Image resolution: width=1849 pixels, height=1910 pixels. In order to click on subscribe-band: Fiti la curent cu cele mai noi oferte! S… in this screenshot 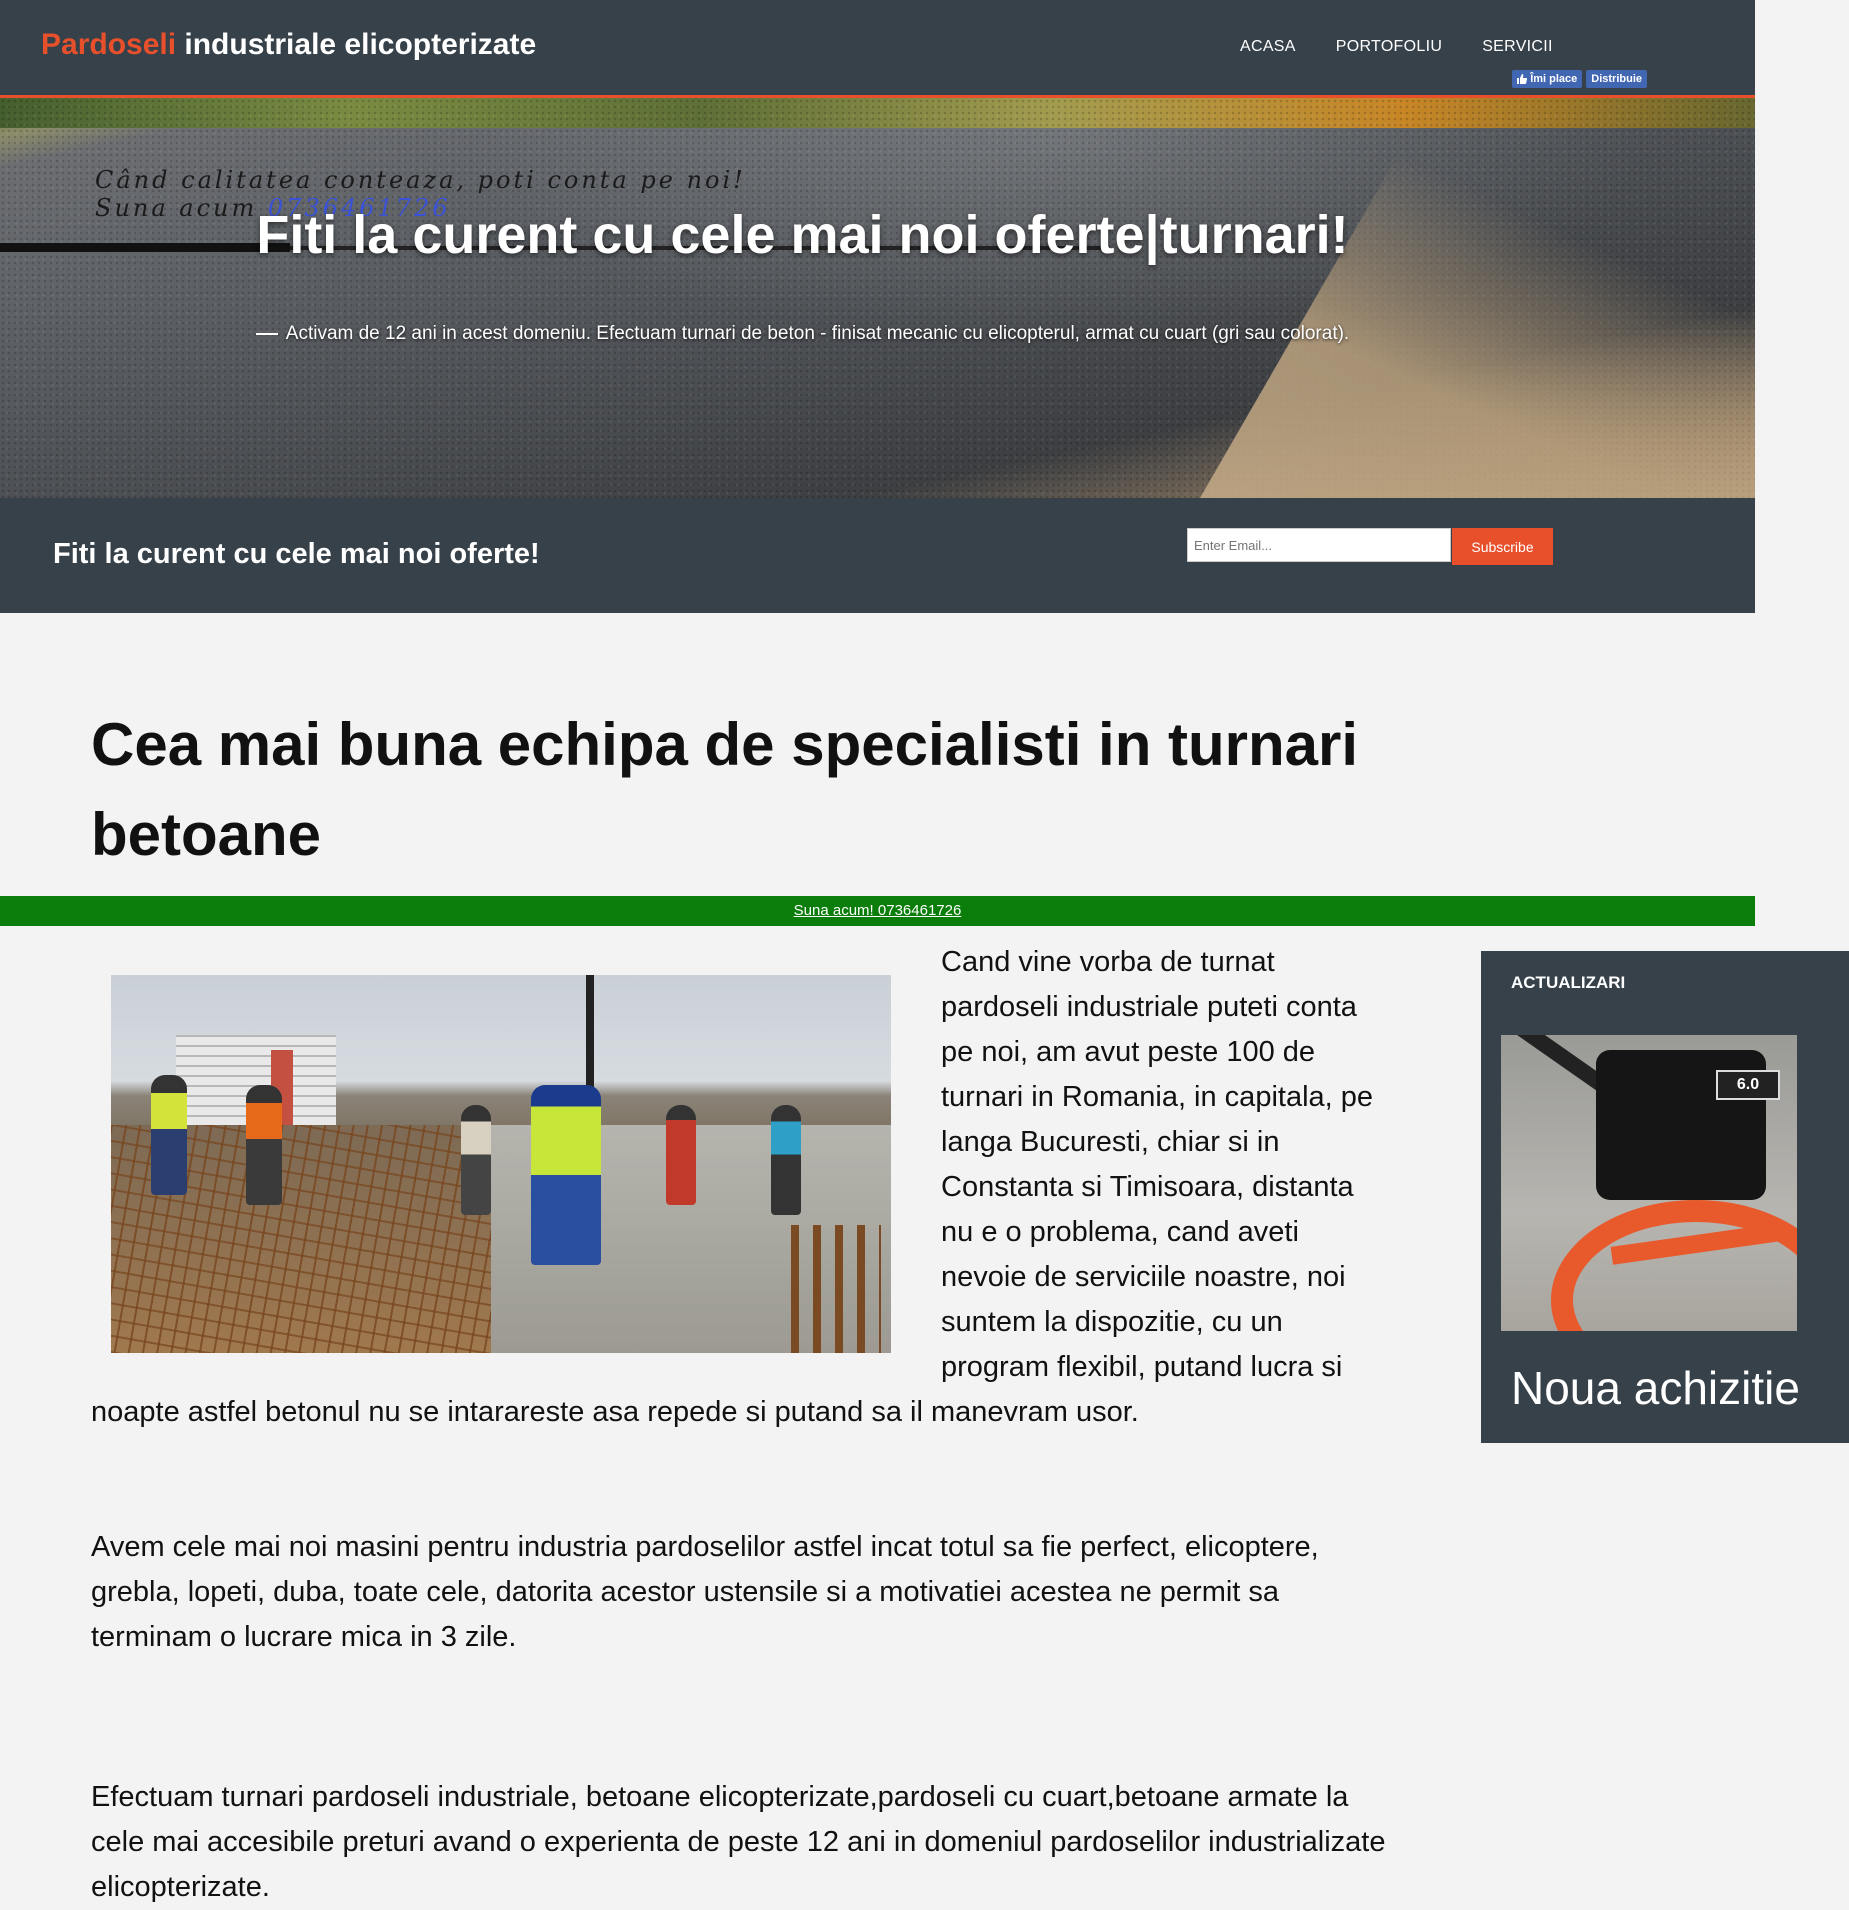, I will do `click(877, 555)`.